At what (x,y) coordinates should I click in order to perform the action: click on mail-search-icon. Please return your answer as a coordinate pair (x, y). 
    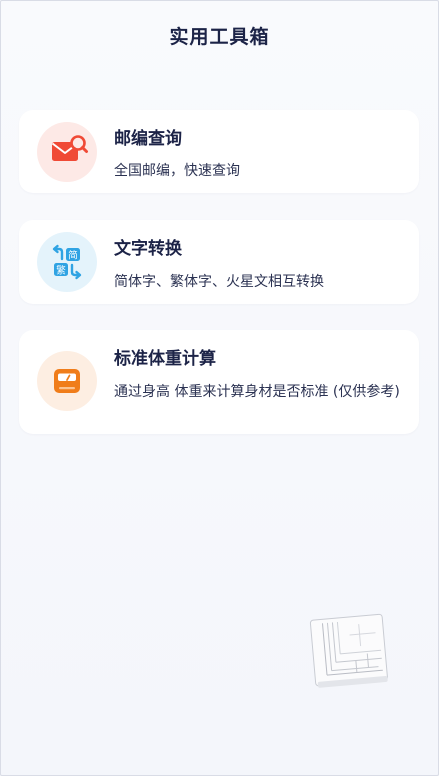
    Looking at the image, I should click on (67, 152).